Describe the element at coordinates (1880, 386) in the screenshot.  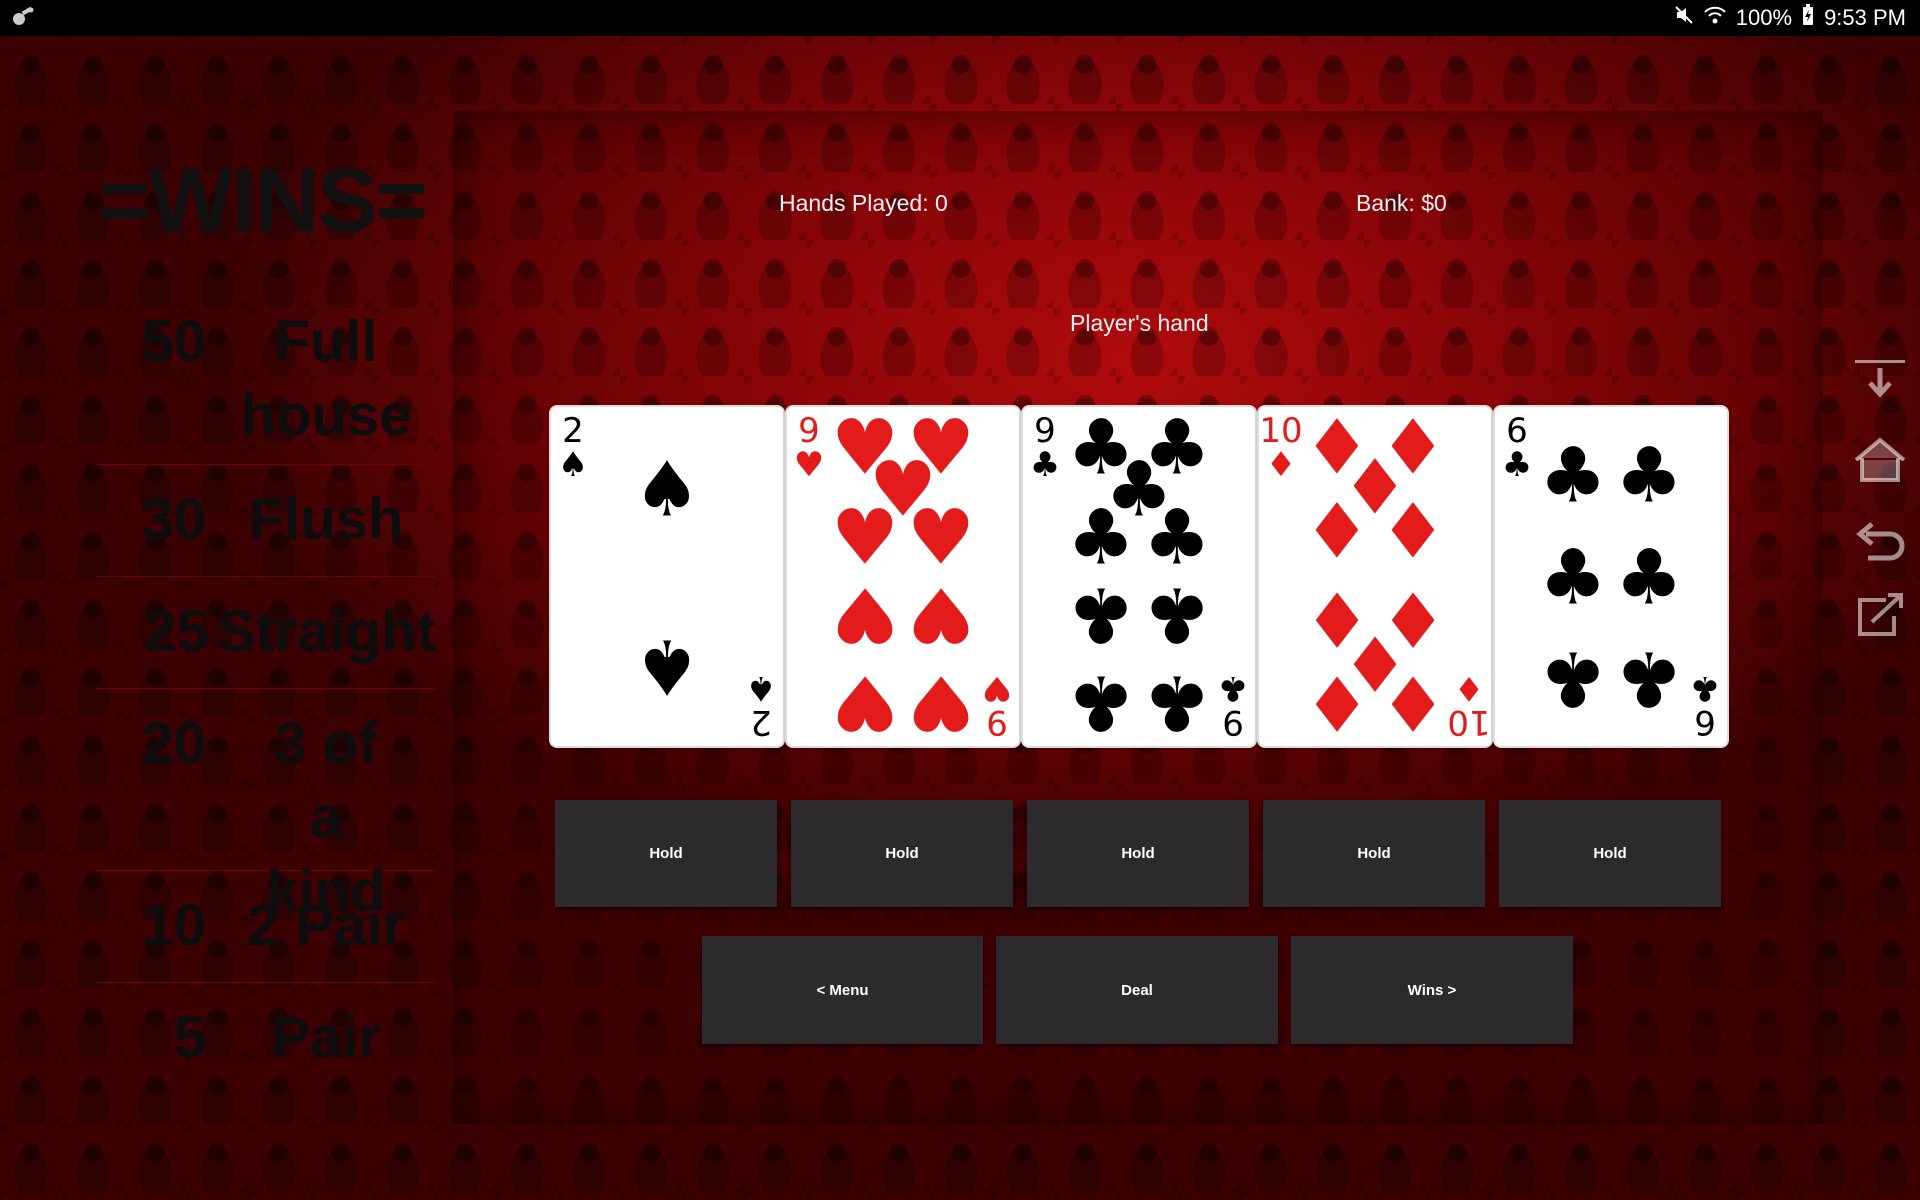
I see `download-icon` at that location.